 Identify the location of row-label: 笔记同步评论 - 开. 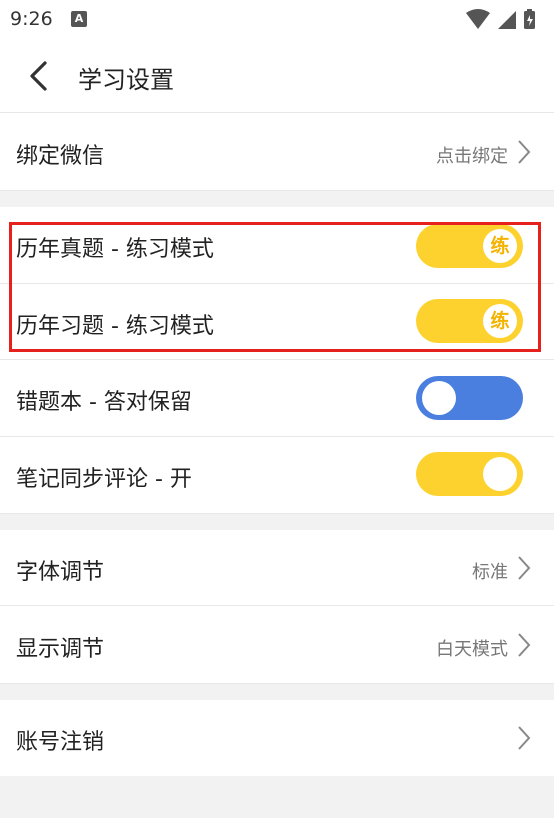
(104, 479).